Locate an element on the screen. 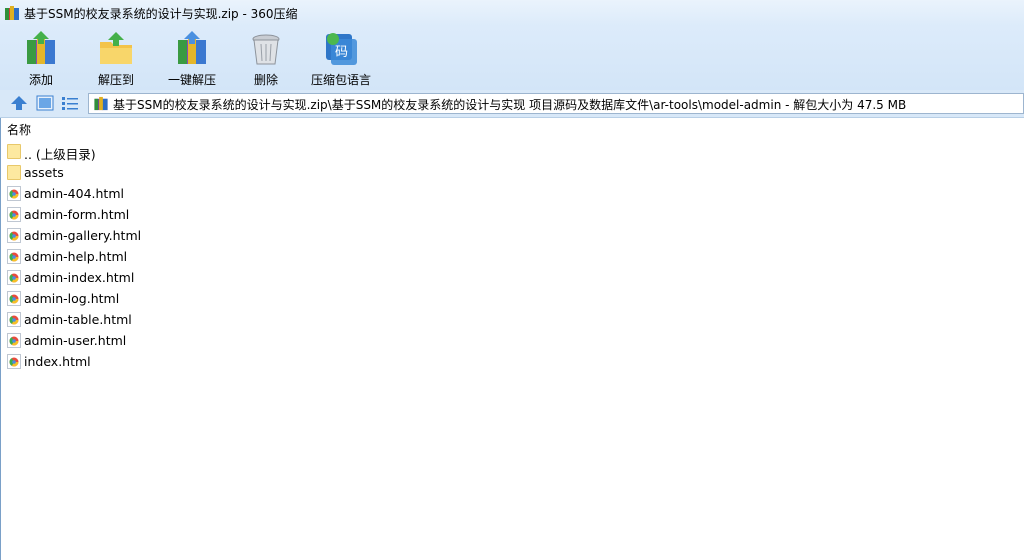 This screenshot has width=1024, height=560. file-row: admin-table.html is located at coordinates (206, 319).